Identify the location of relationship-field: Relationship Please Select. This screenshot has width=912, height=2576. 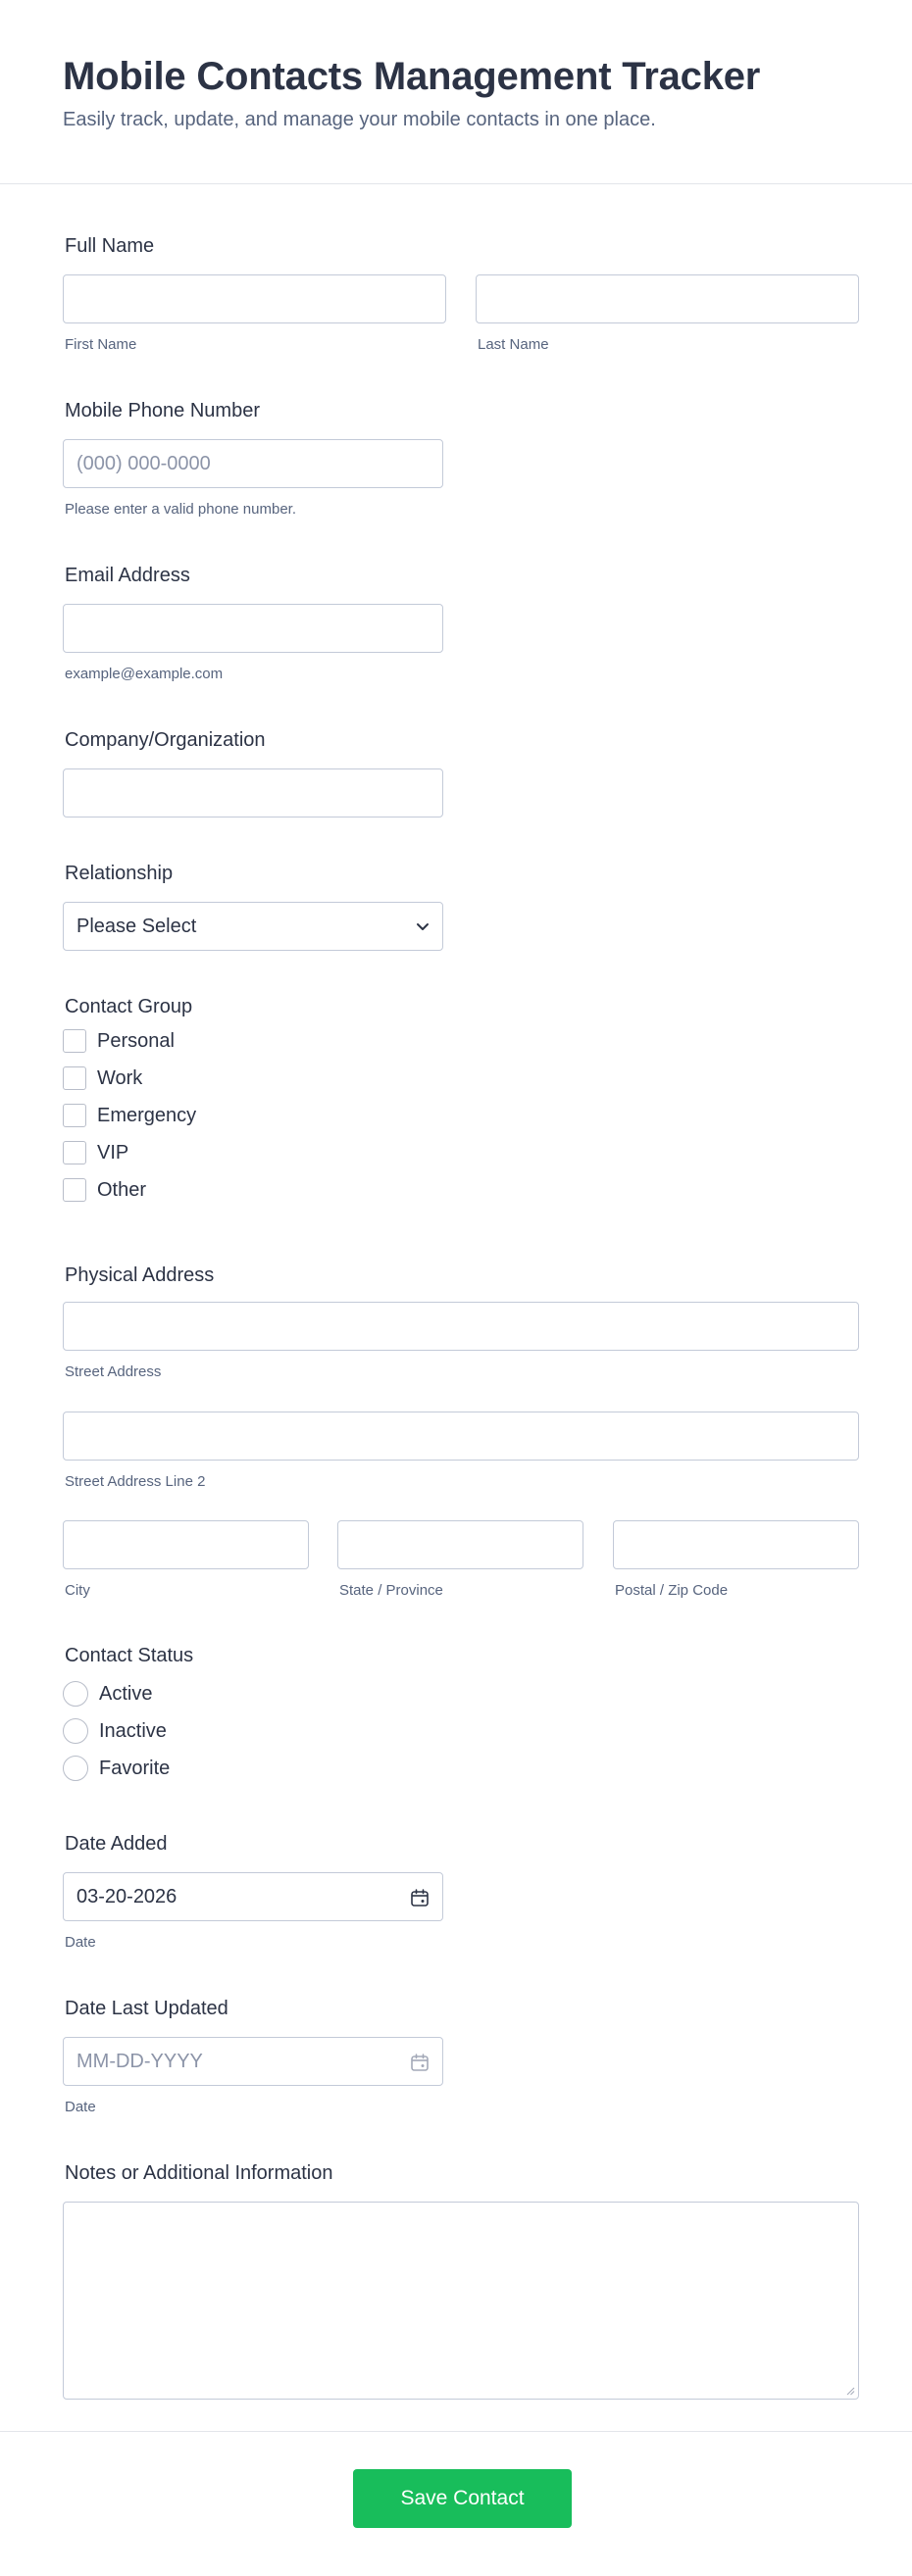
(461, 910).